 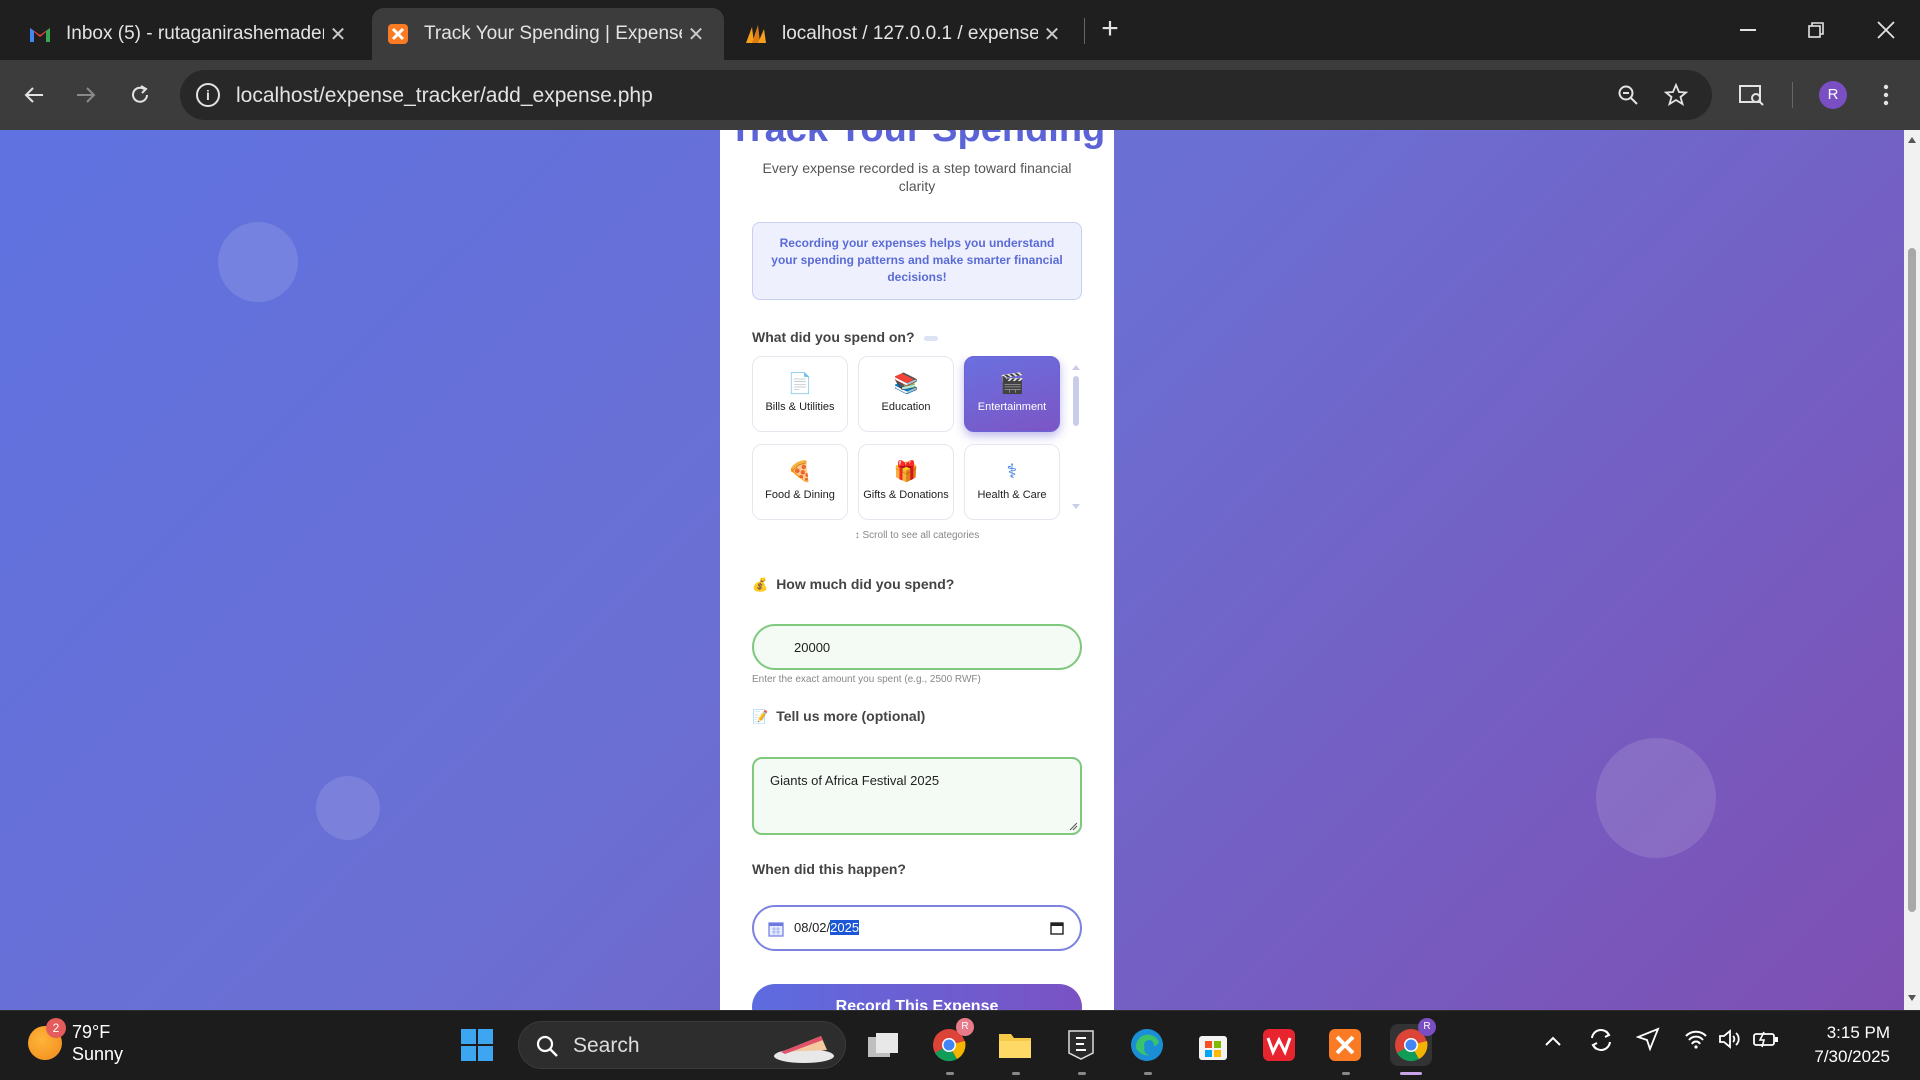 I want to click on clapperboard-icon: 🎬, so click(x=1012, y=384).